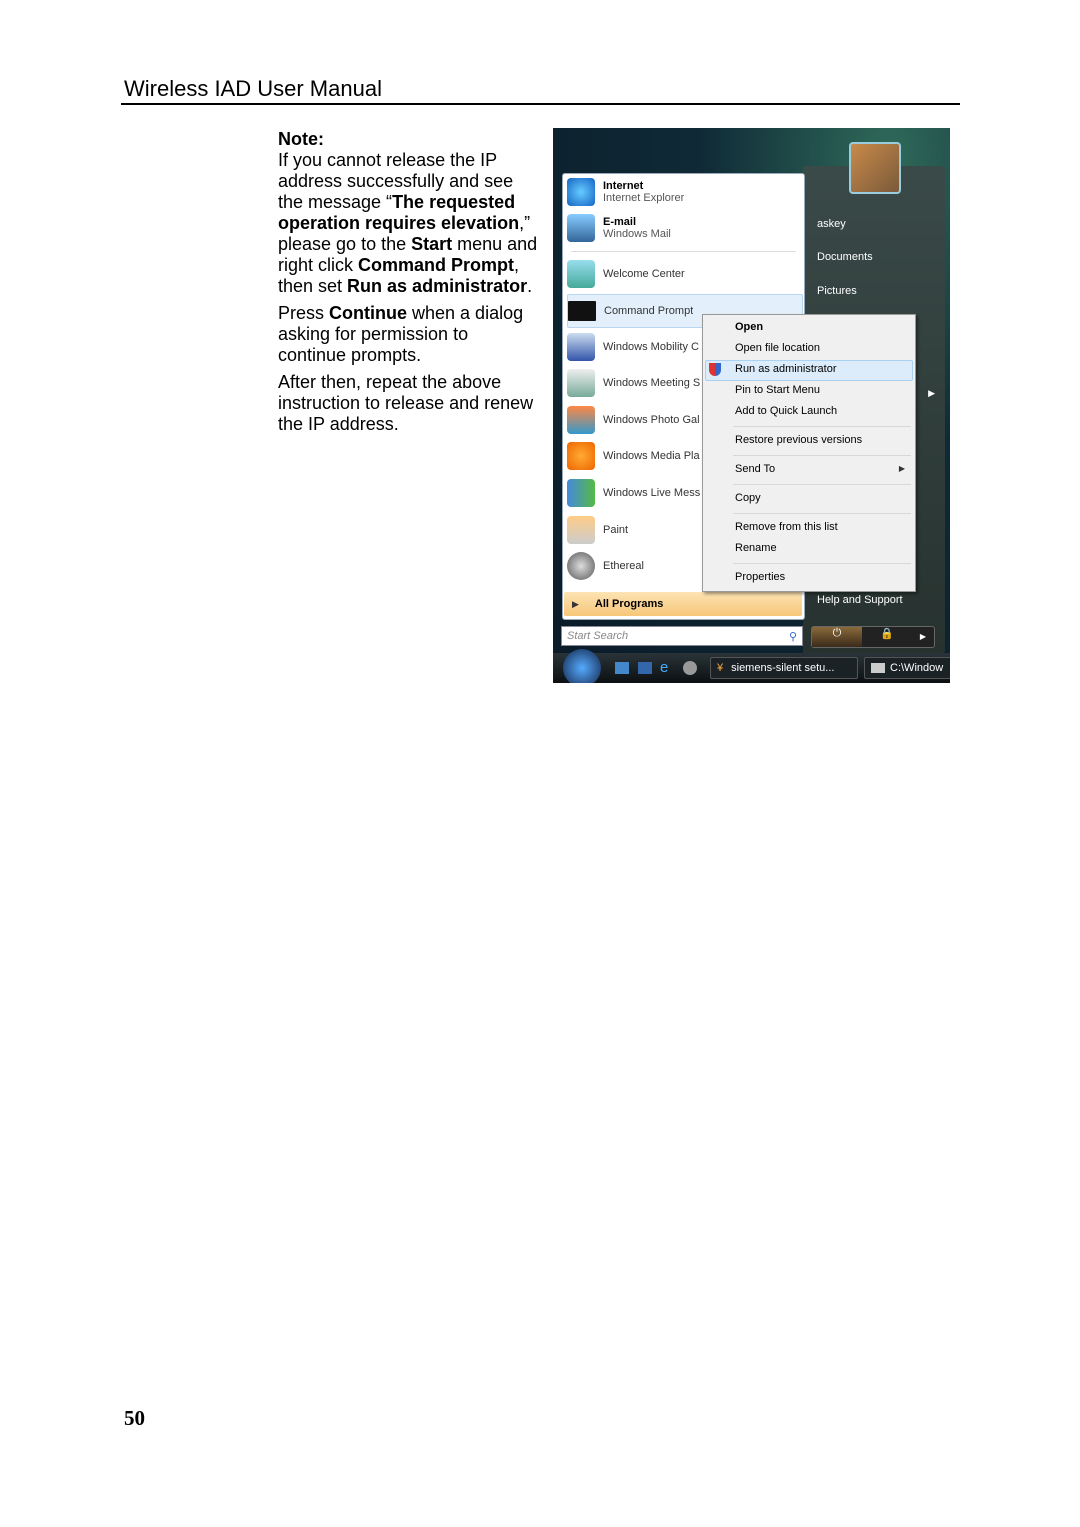 The height and width of the screenshot is (1527, 1080). I want to click on label: Windows Mobility C, so click(651, 347).